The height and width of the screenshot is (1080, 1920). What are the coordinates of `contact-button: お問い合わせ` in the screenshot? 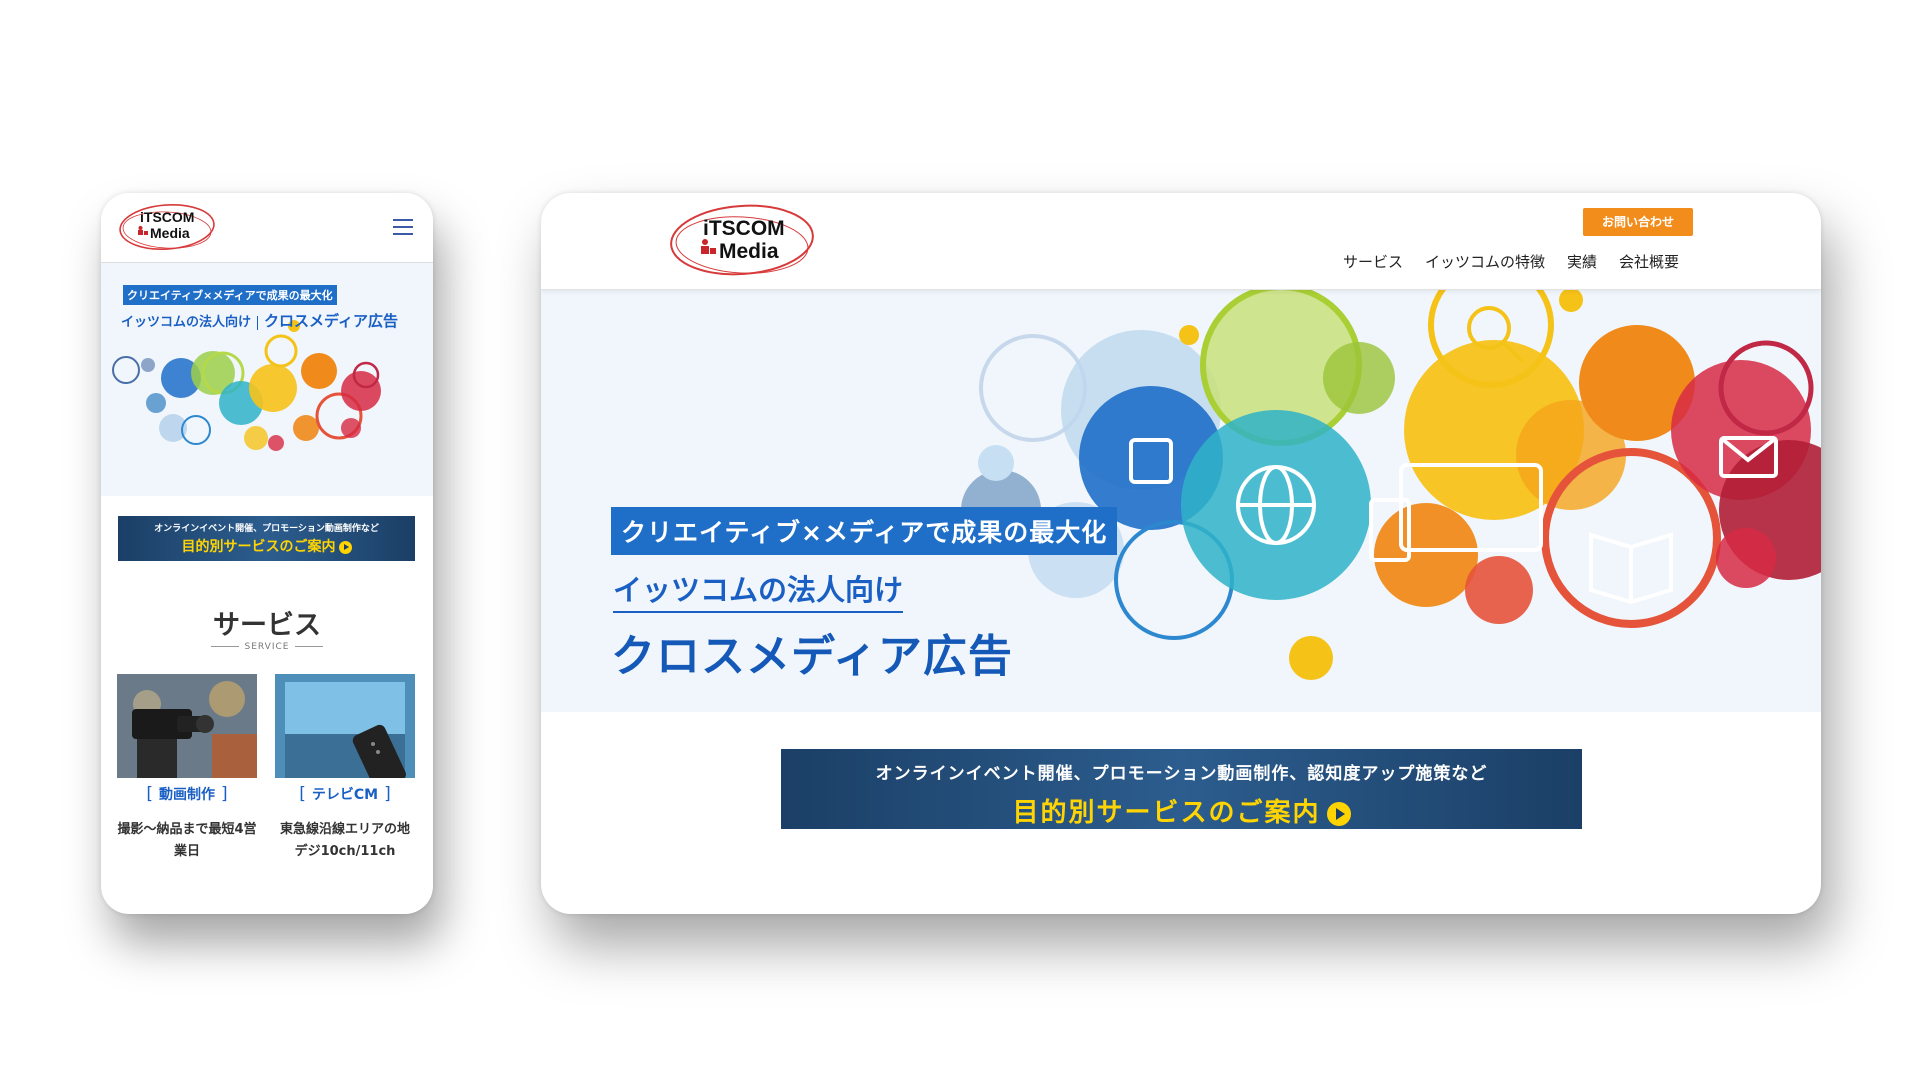 It's located at (1638, 222).